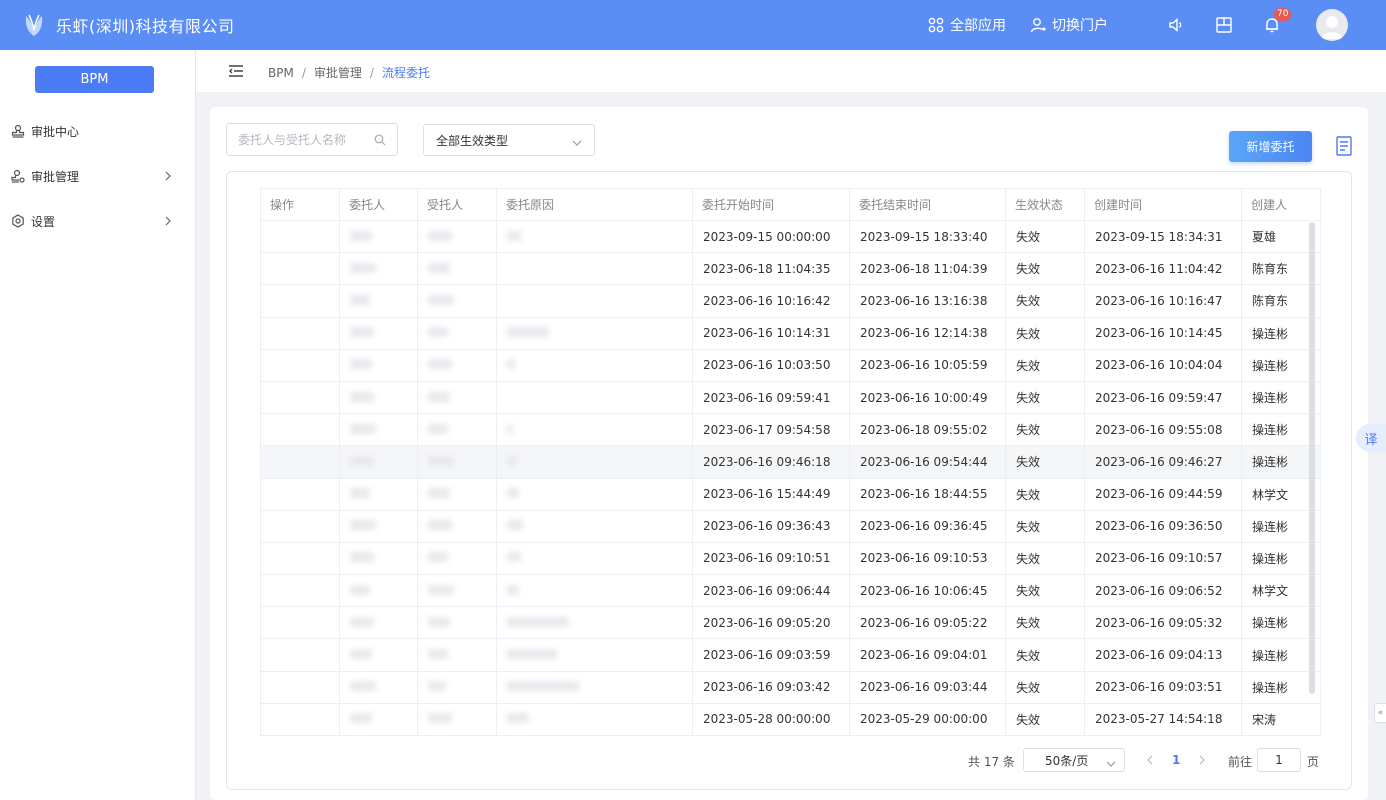 The height and width of the screenshot is (800, 1386). What do you see at coordinates (1270, 146) in the screenshot?
I see `add-delegation-button: 新增委托` at bounding box center [1270, 146].